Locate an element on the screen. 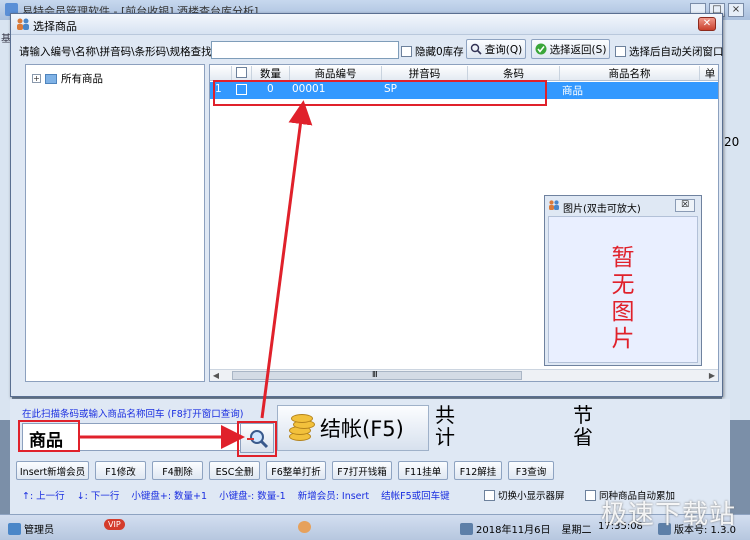  watermark: 极速下载站 is located at coordinates (668, 515).